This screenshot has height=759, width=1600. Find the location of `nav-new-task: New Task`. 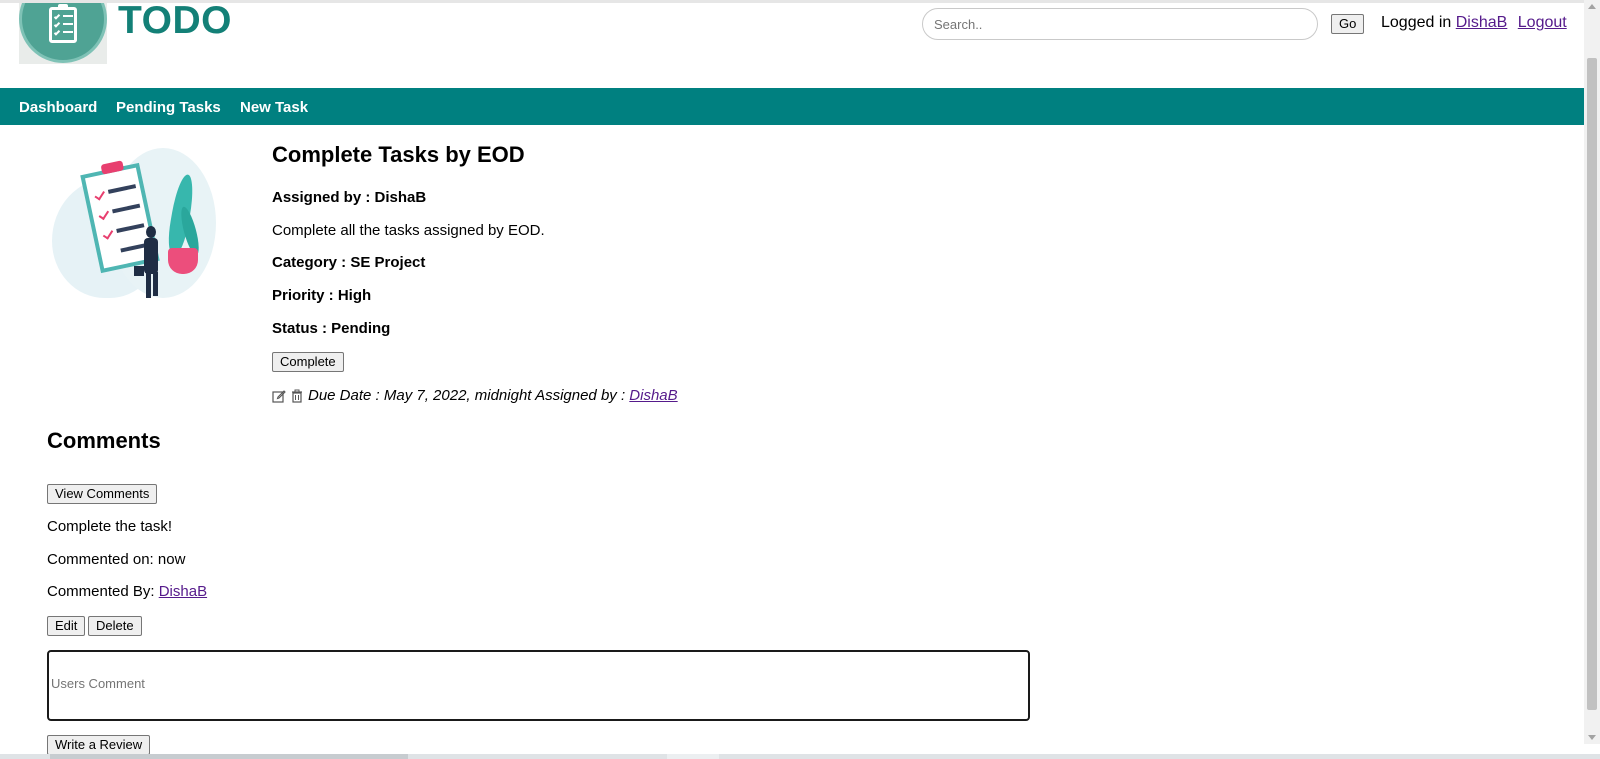

nav-new-task: New Task is located at coordinates (274, 107).